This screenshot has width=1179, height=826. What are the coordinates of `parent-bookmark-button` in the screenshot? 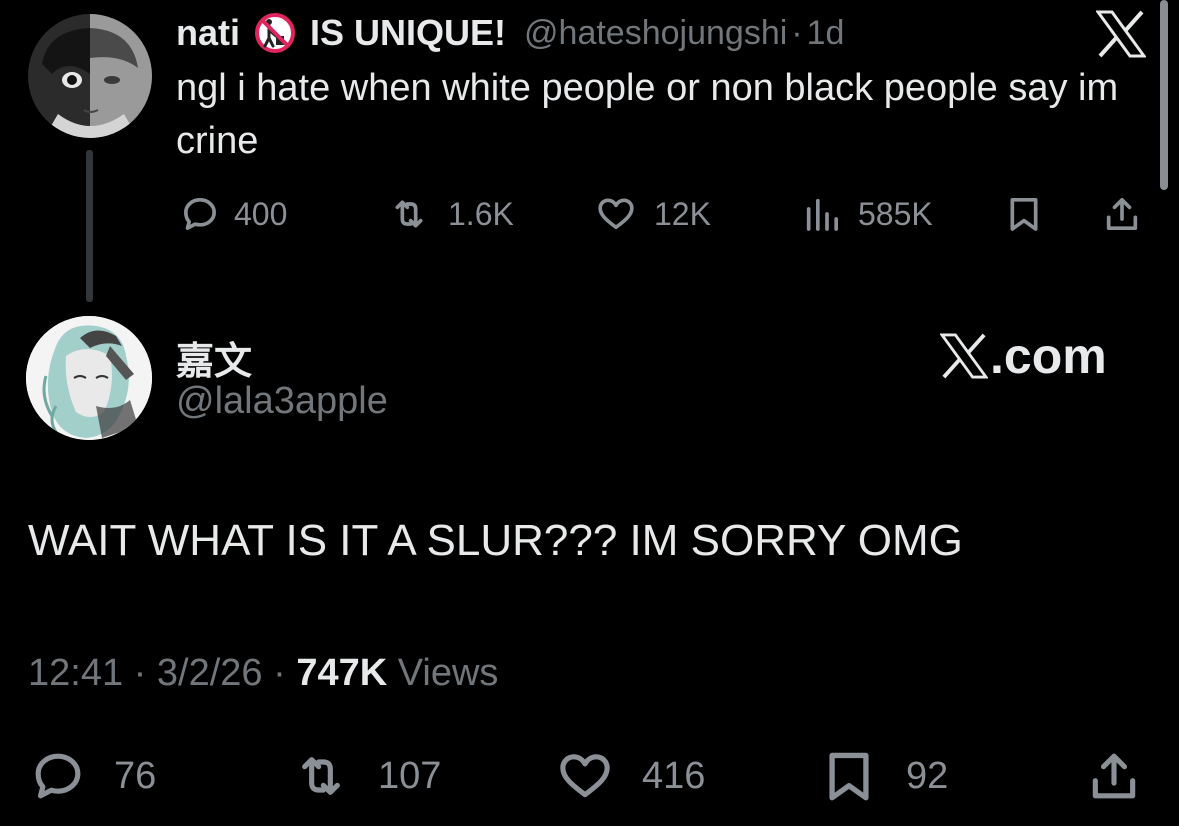 It's located at (1024, 214).